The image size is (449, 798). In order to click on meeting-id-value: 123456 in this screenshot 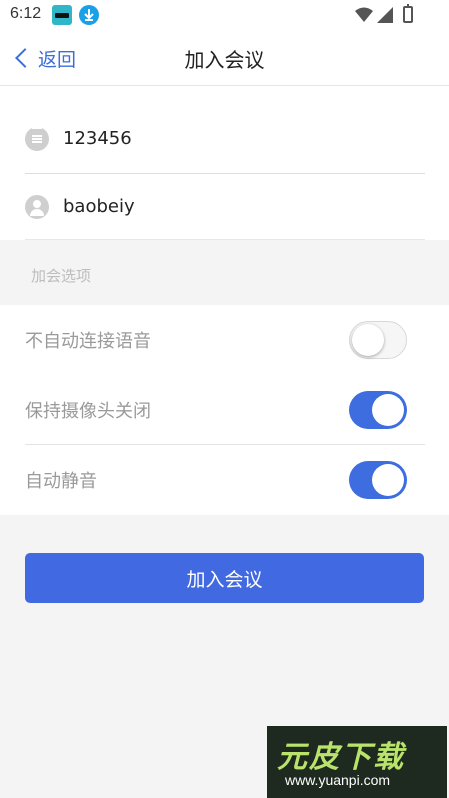, I will do `click(97, 138)`.